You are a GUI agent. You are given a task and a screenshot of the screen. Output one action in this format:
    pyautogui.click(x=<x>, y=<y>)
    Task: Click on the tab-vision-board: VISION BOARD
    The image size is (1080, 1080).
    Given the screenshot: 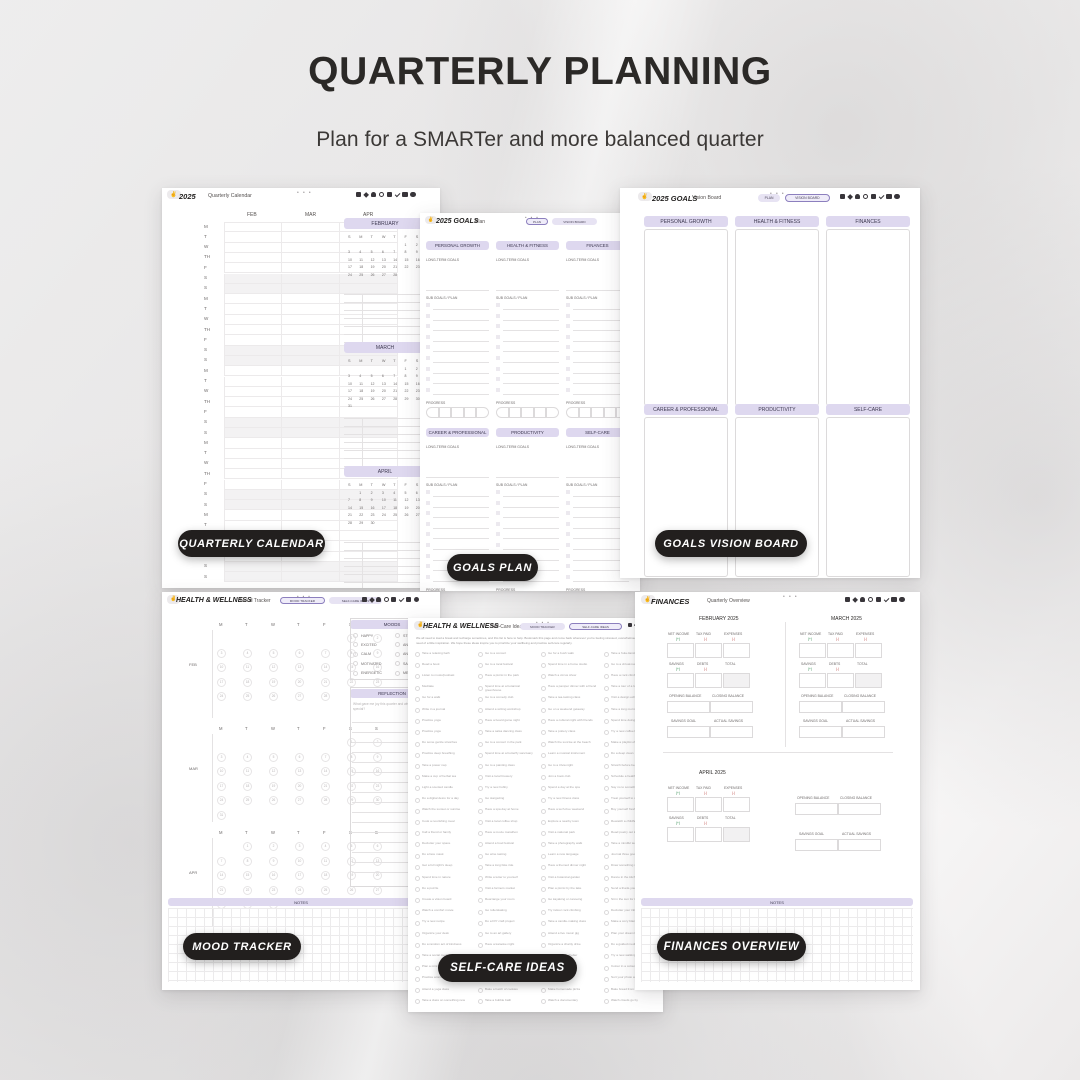 What is the action you would take?
    pyautogui.click(x=807, y=198)
    